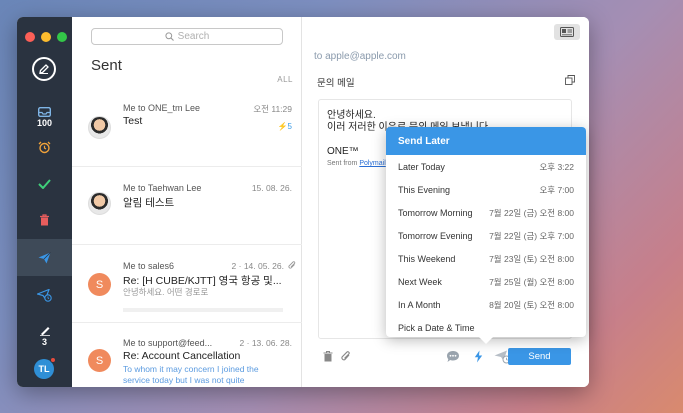  I want to click on close-window-button, so click(30, 37).